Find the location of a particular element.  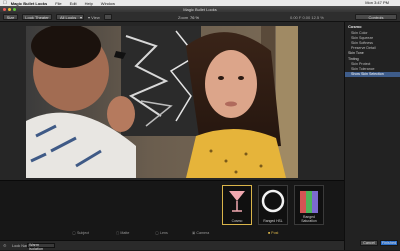

tray-category-subject: ◯Subject is located at coordinates (80, 233).